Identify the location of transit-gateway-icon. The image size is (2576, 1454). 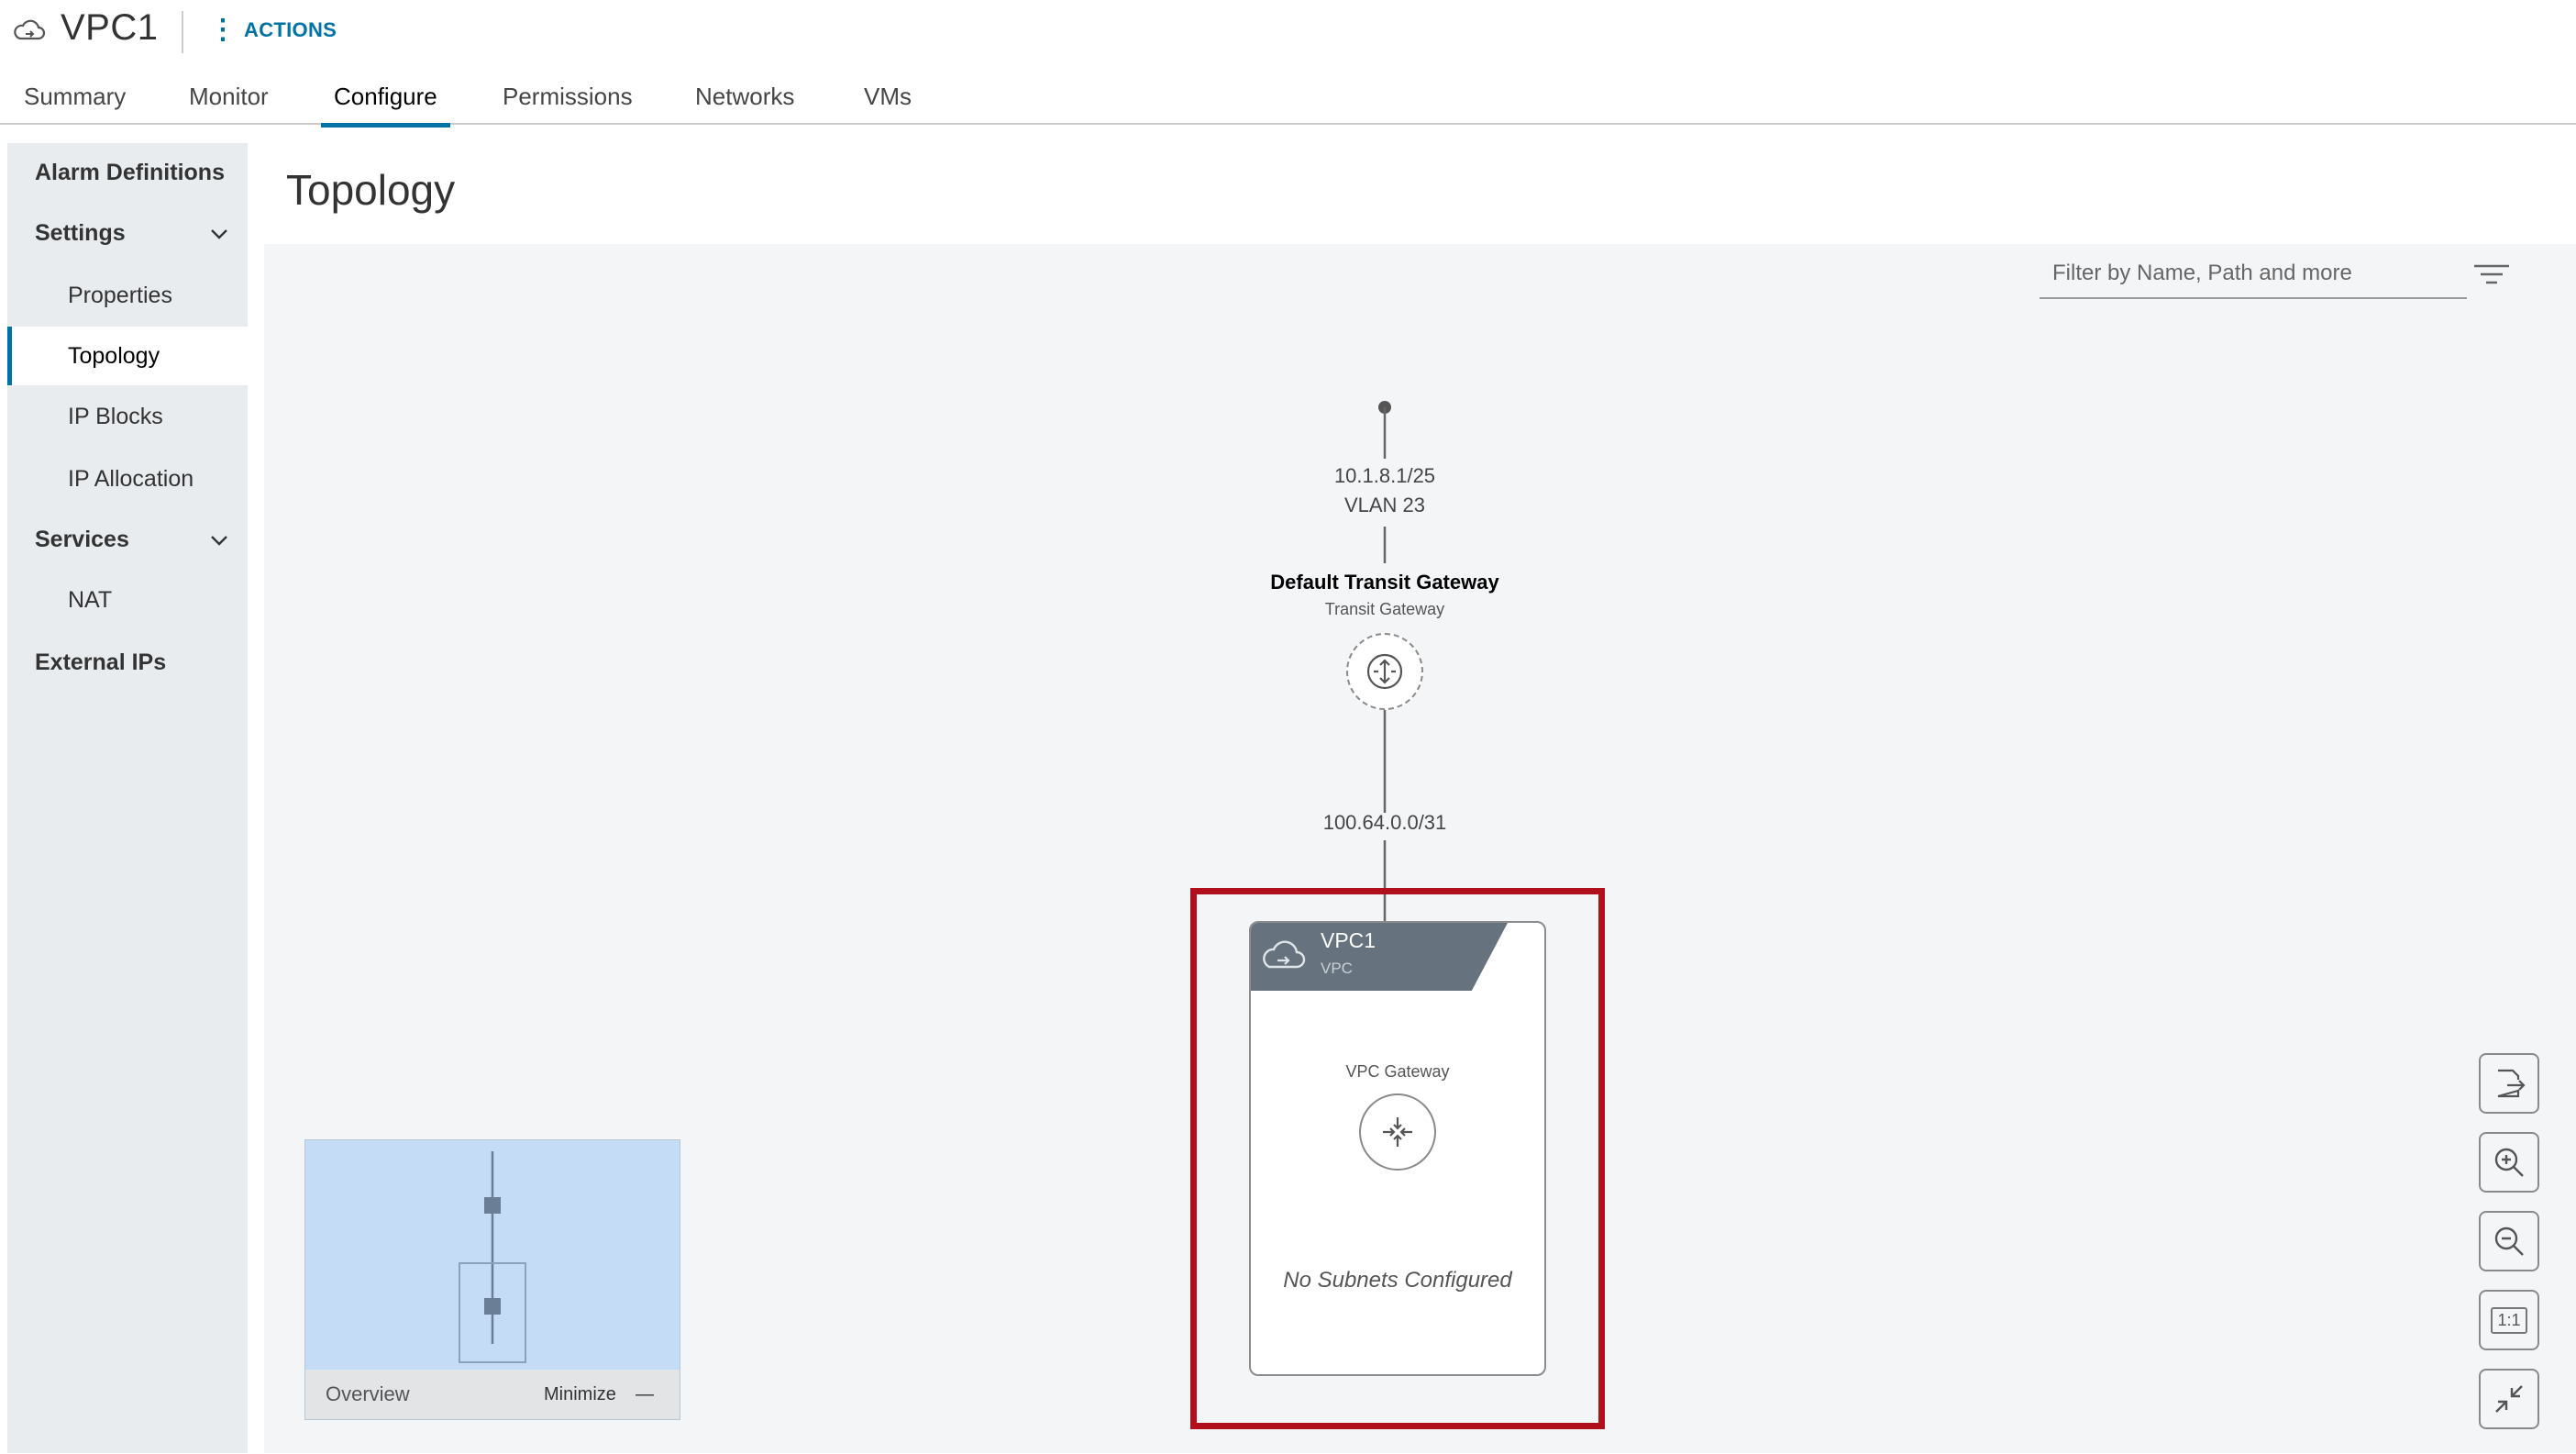
(1384, 671).